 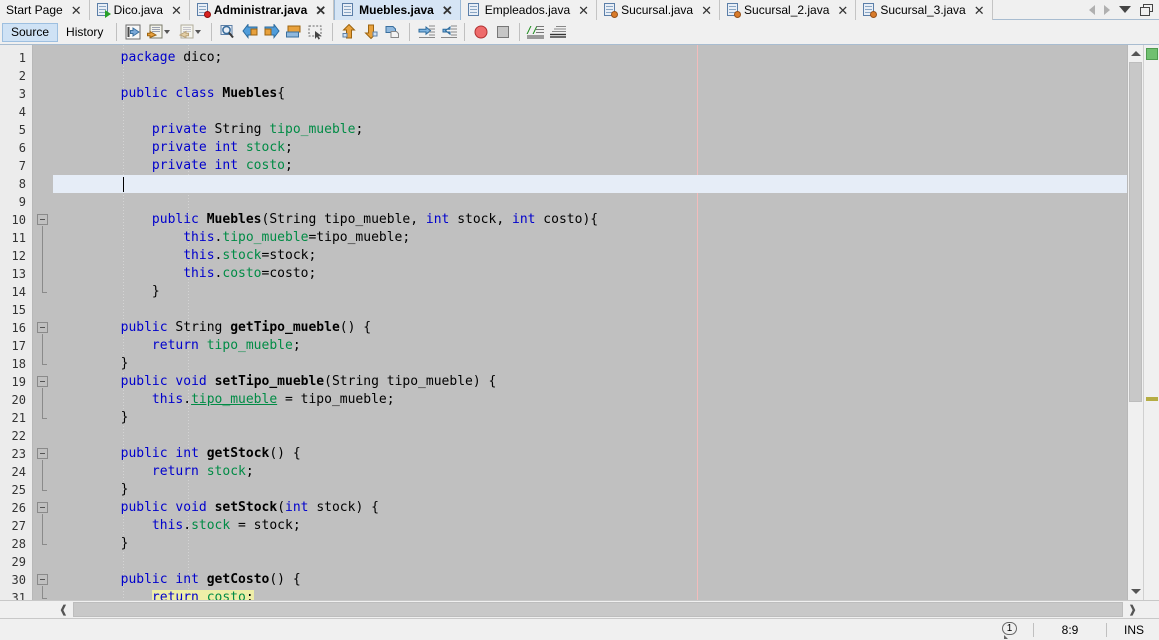 What do you see at coordinates (448, 32) in the screenshot?
I see `shift-right-icon` at bounding box center [448, 32].